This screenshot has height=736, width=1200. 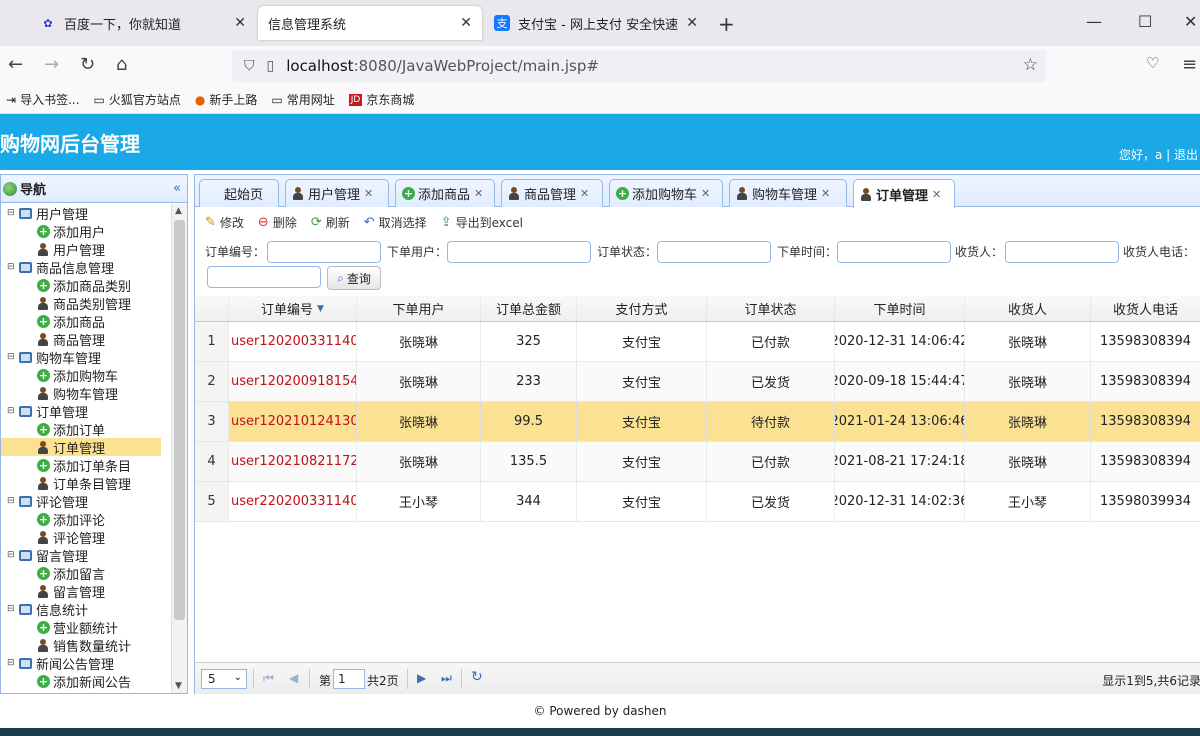 What do you see at coordinates (337, 193) in the screenshot?
I see `panel-tab: 用户管理 ✕` at bounding box center [337, 193].